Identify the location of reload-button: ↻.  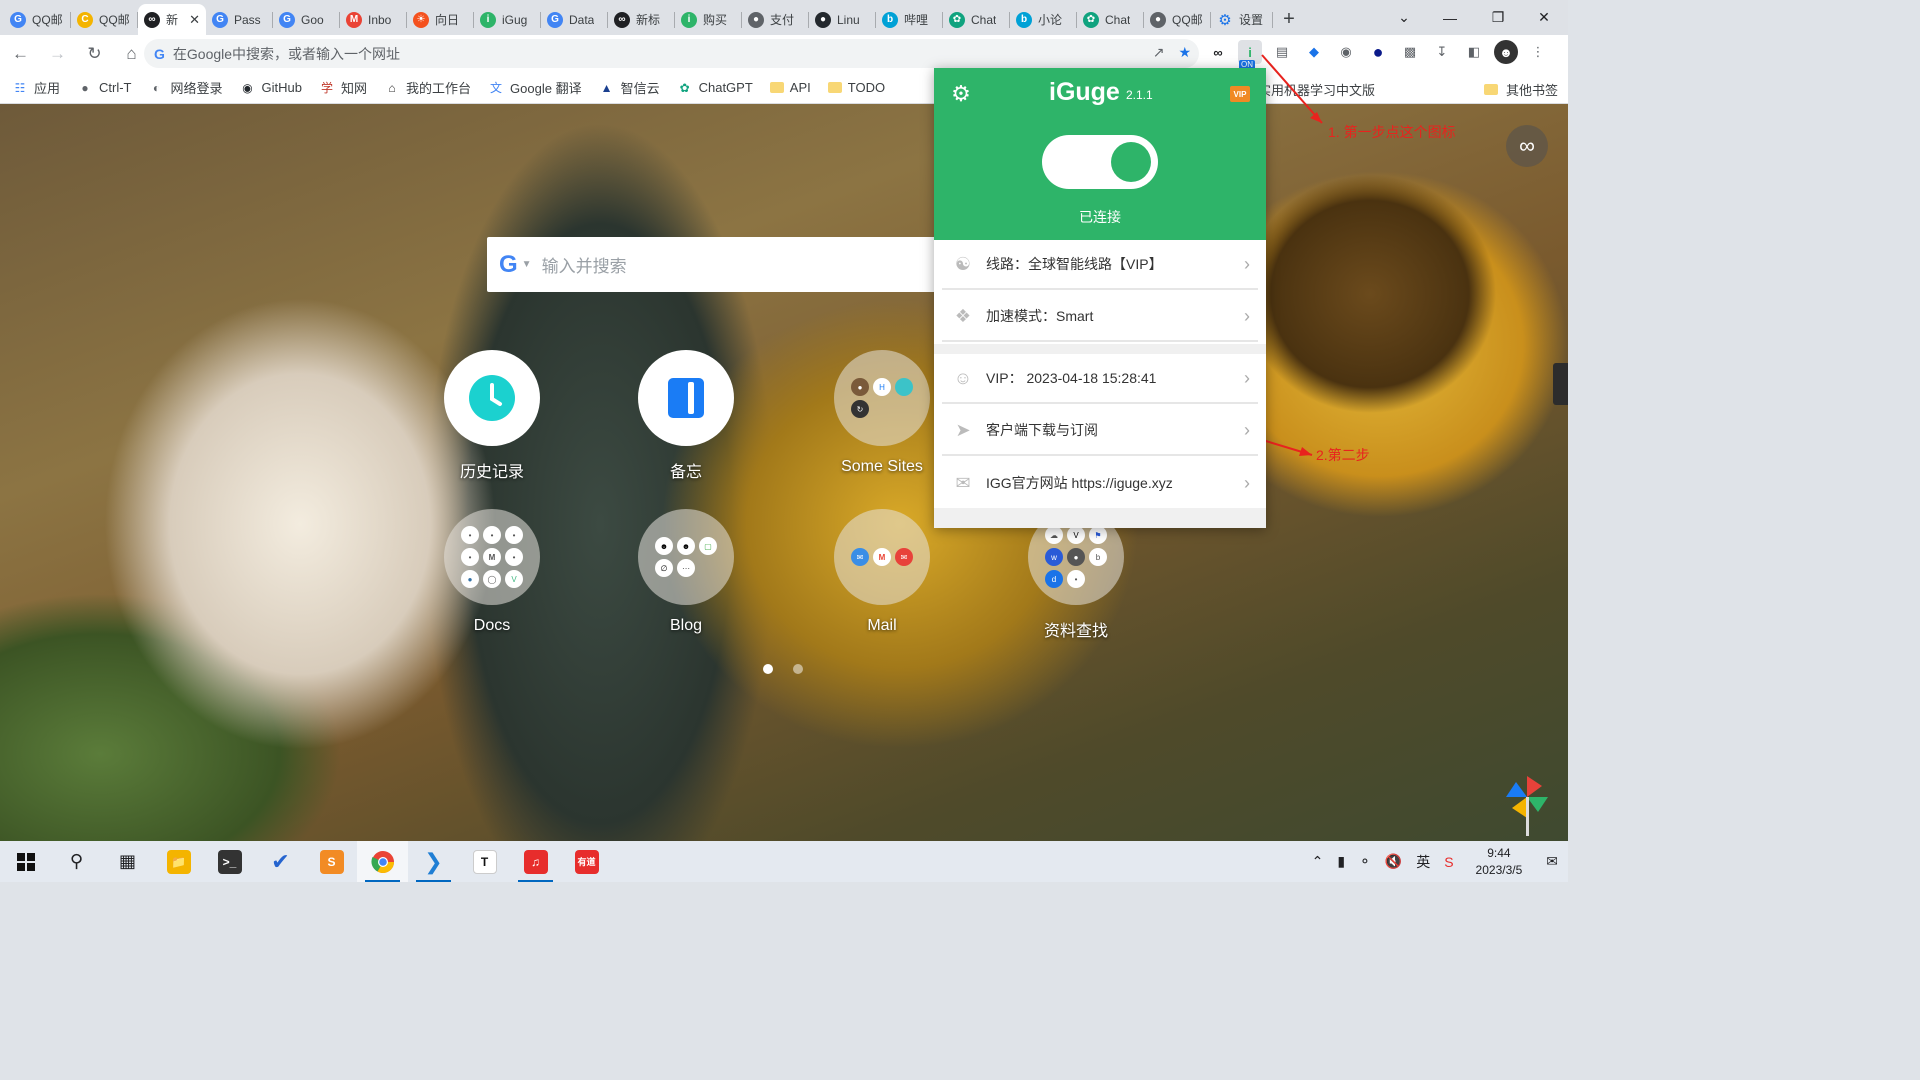
(94, 53).